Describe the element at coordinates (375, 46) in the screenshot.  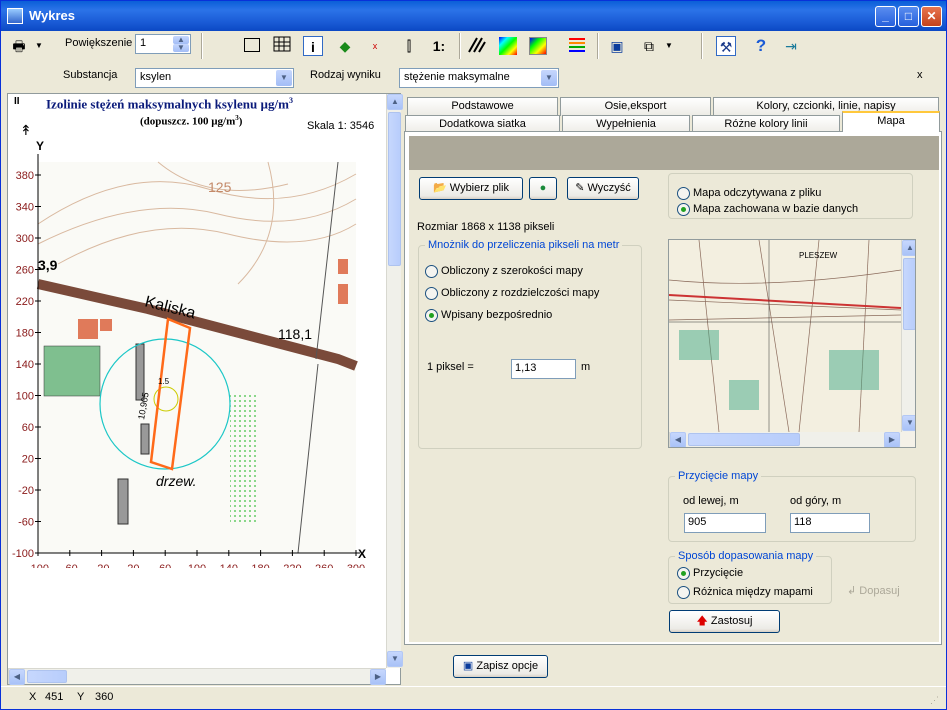
I see `value-icon: x` at that location.